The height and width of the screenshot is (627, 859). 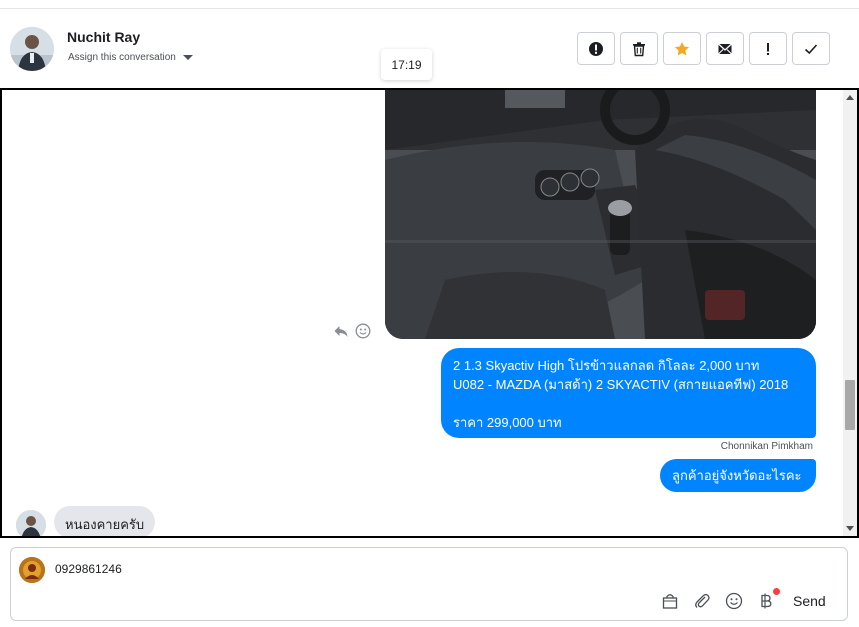 I want to click on contact-name: Nuchit Ray, so click(x=103, y=37).